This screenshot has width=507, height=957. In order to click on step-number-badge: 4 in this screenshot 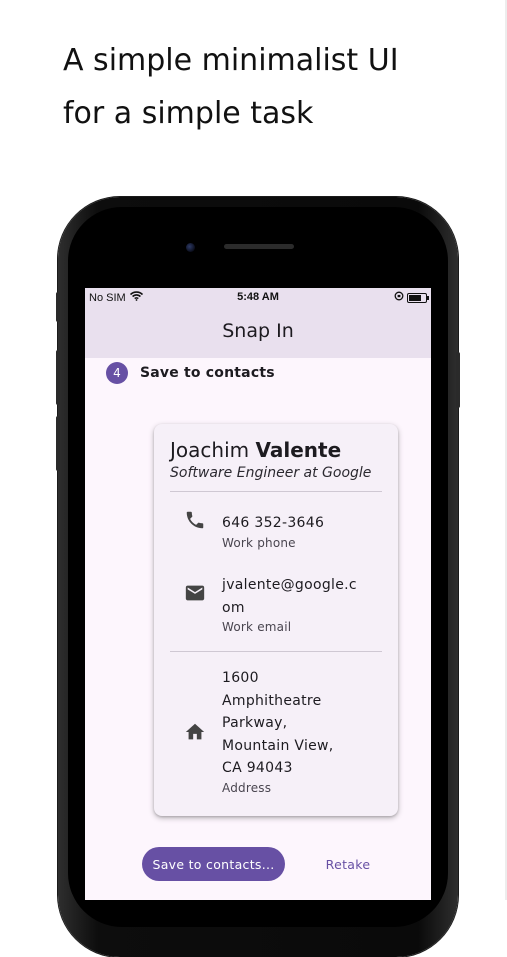, I will do `click(117, 373)`.